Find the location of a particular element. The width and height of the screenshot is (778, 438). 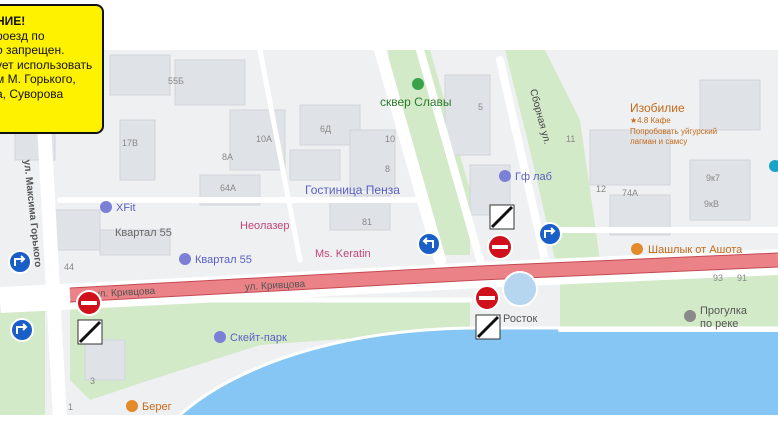

house-number: 74А is located at coordinates (630, 193).